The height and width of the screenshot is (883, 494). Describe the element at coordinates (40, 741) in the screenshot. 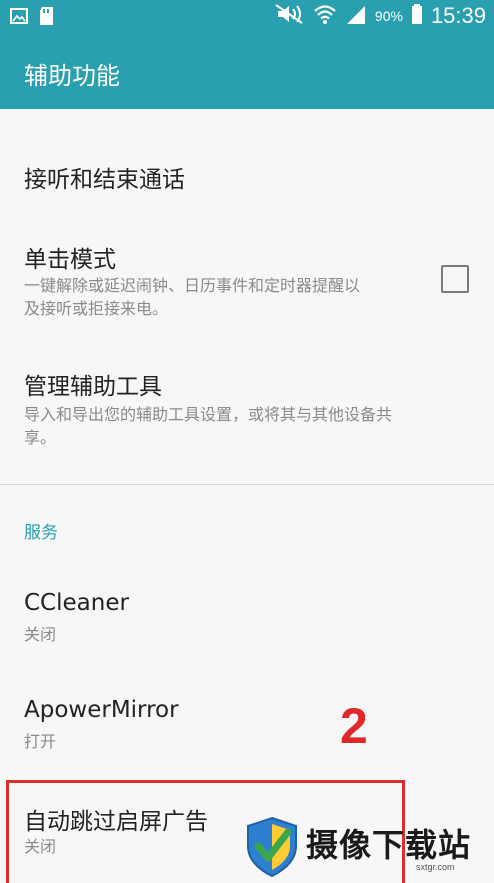

I see `service-status: 打开` at that location.